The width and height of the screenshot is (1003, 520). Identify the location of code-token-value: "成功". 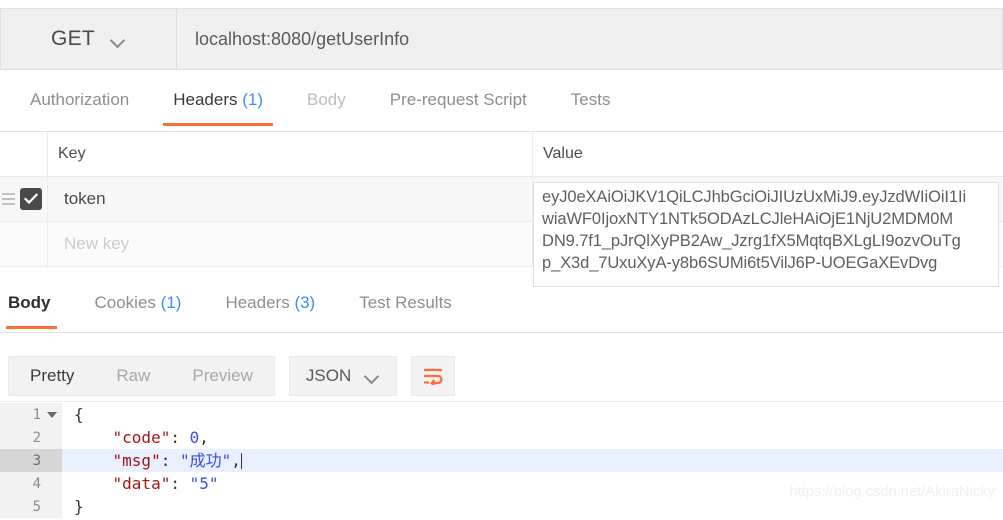
(205, 460).